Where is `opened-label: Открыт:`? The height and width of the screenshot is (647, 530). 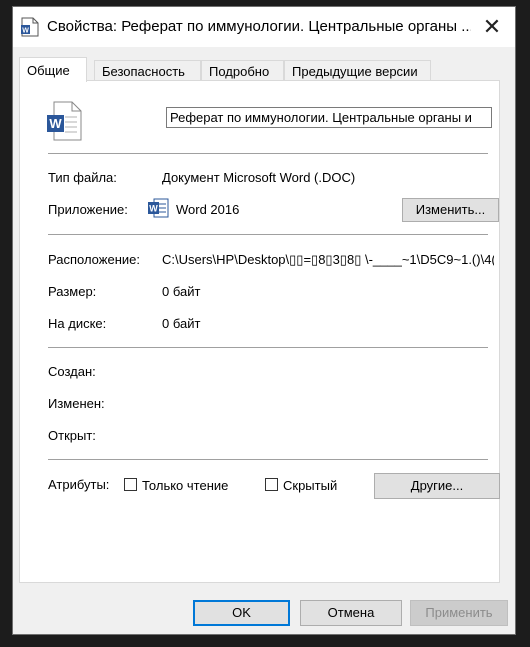 opened-label: Открыт: is located at coordinates (72, 435).